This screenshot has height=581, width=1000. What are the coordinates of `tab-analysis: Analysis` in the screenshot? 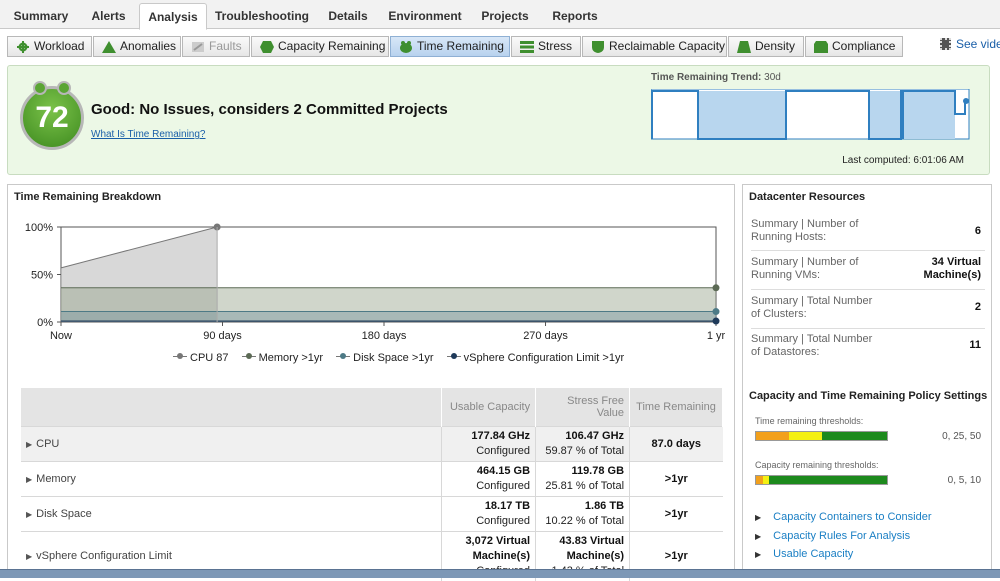 It's located at (173, 16).